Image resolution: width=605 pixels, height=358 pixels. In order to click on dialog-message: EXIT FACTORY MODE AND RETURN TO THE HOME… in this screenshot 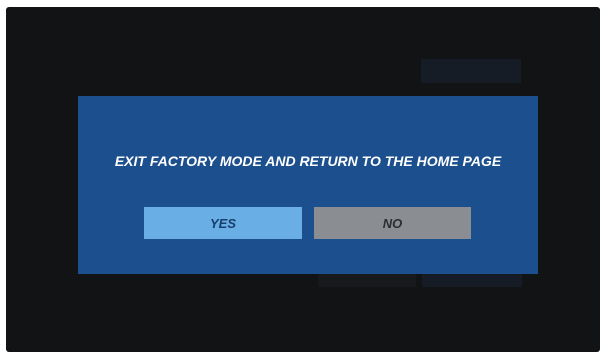, I will do `click(308, 161)`.